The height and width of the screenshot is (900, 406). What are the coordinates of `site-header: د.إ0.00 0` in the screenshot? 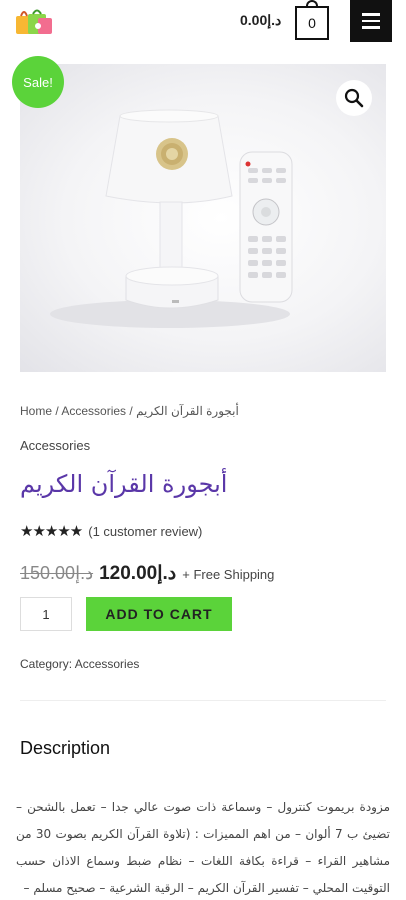 It's located at (203, 22).